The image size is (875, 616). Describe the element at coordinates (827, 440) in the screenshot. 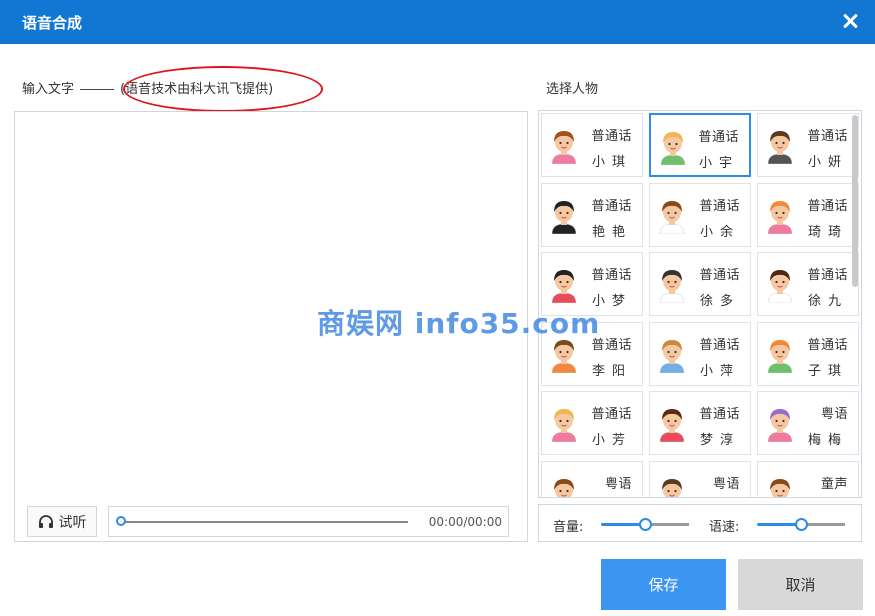

I see `voice-name: 梅梅` at that location.